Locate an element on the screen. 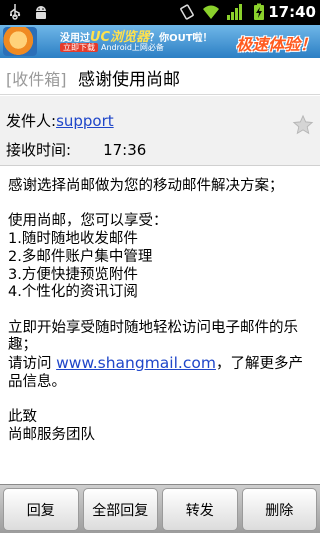  signal-icon is located at coordinates (234, 12).